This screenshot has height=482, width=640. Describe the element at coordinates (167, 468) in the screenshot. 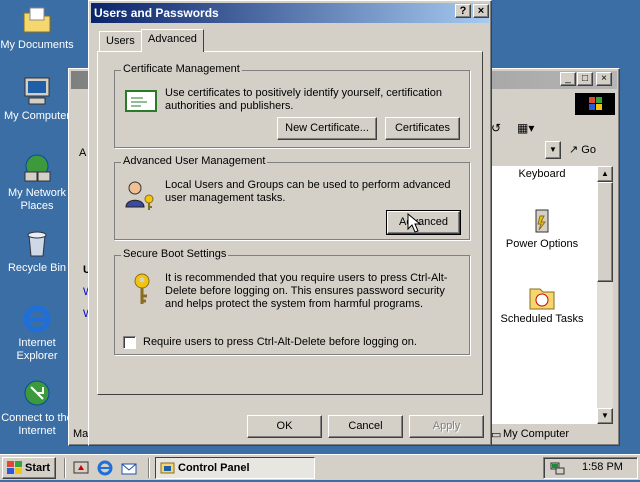

I see `control-panel-icon` at that location.